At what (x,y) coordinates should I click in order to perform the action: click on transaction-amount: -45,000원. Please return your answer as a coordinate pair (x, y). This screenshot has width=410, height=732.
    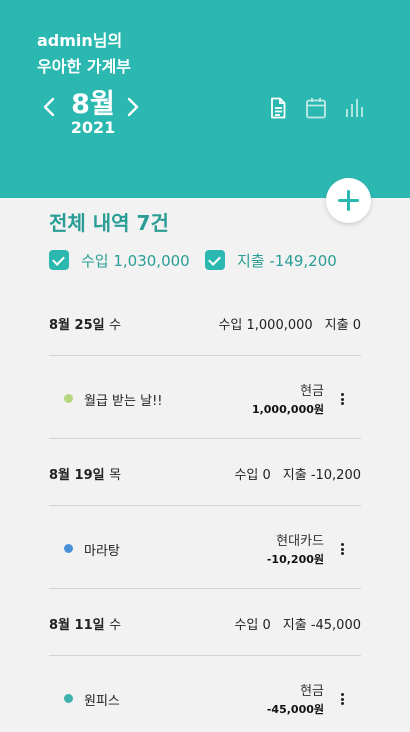
    Looking at the image, I should click on (295, 709).